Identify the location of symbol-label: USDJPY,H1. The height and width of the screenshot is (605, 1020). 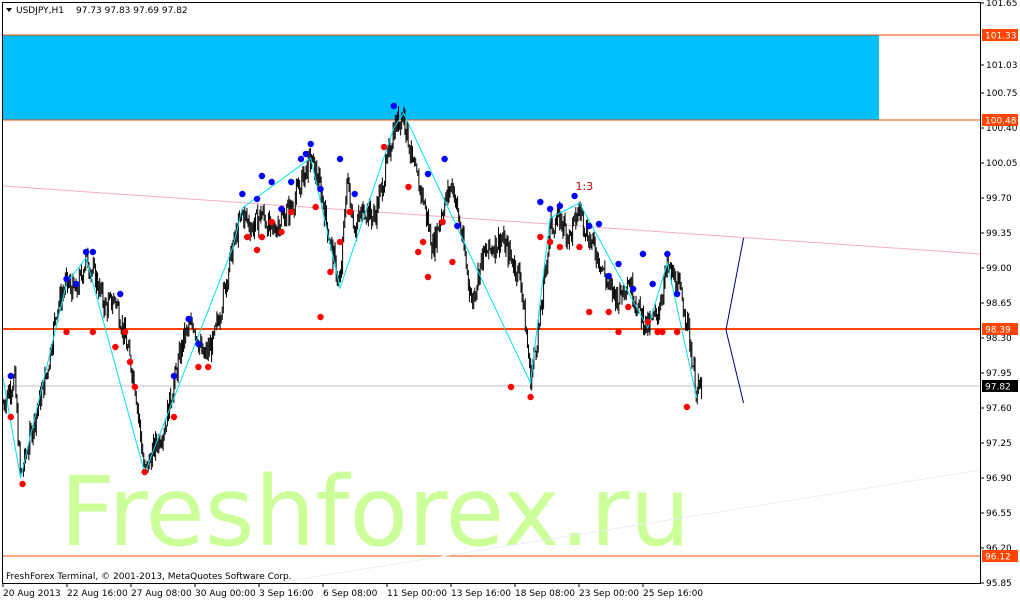
(40, 11).